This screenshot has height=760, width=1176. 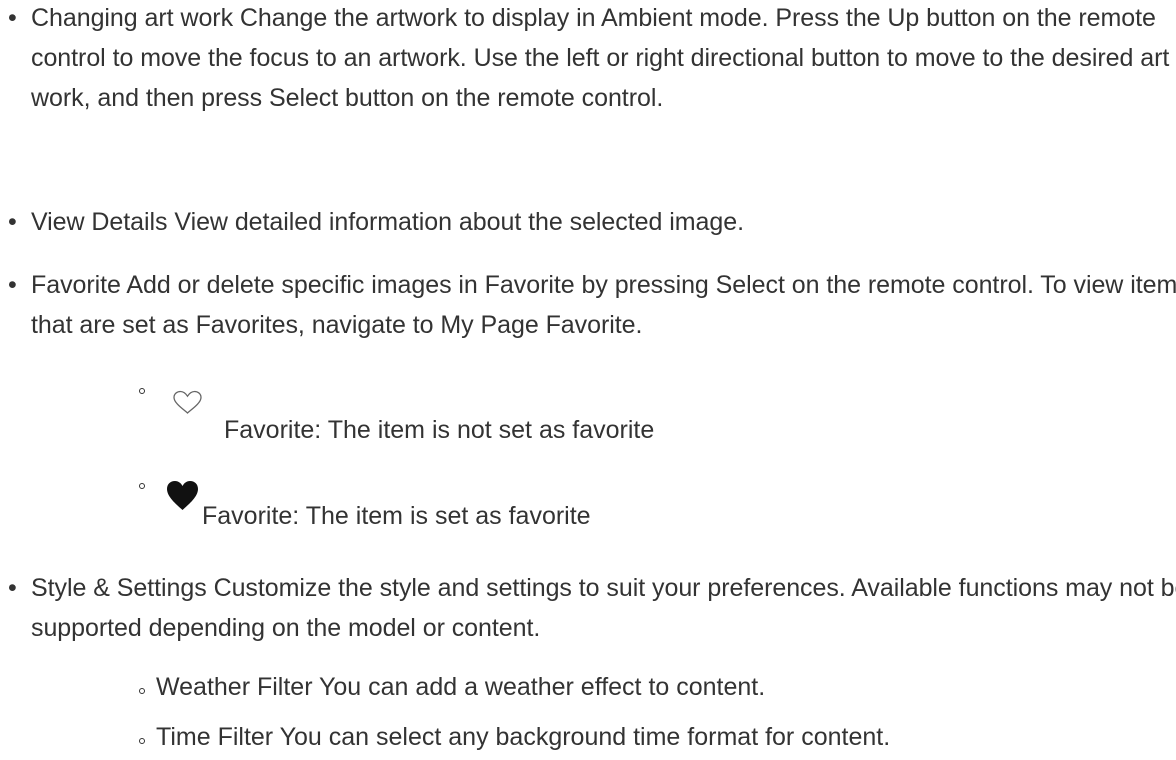 What do you see at coordinates (396, 516) in the screenshot?
I see `favorite-state-label: Favorite: The item is set as favorite` at bounding box center [396, 516].